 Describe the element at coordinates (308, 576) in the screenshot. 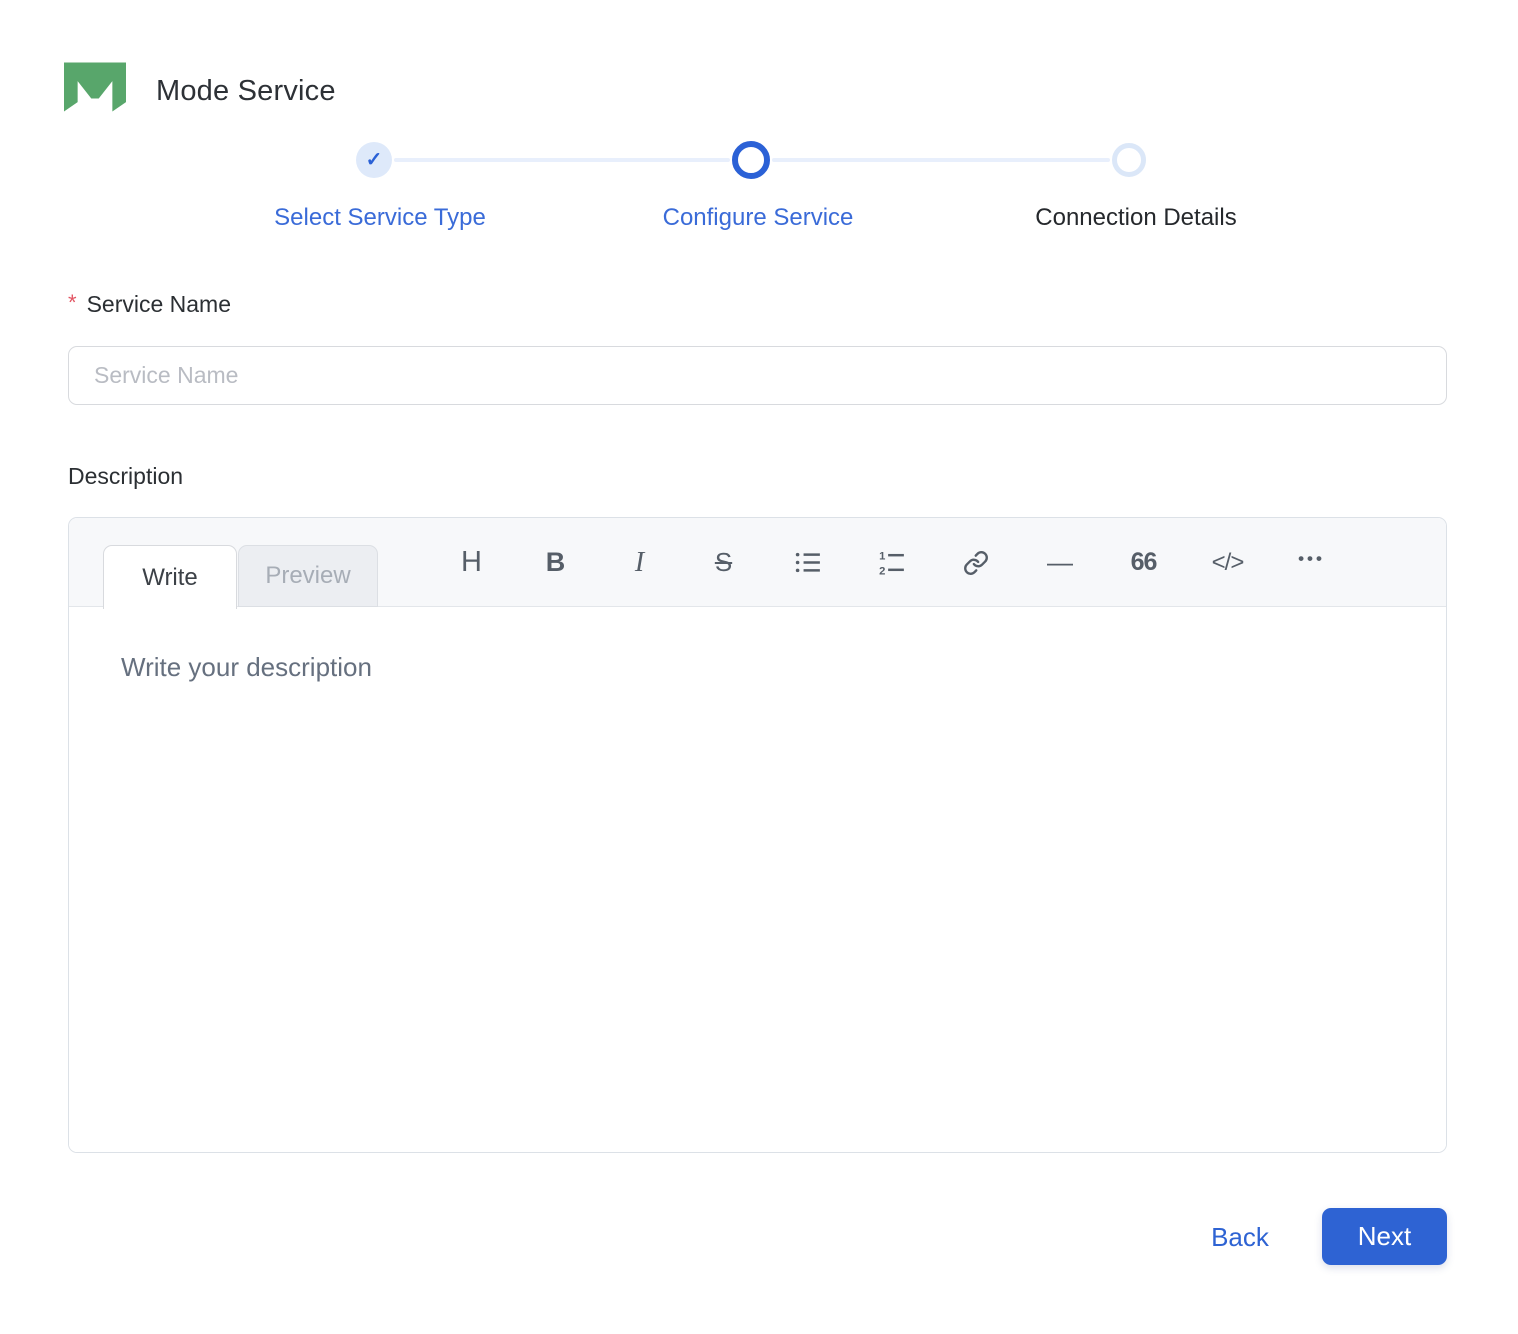

I see `tab-preview: Preview` at that location.